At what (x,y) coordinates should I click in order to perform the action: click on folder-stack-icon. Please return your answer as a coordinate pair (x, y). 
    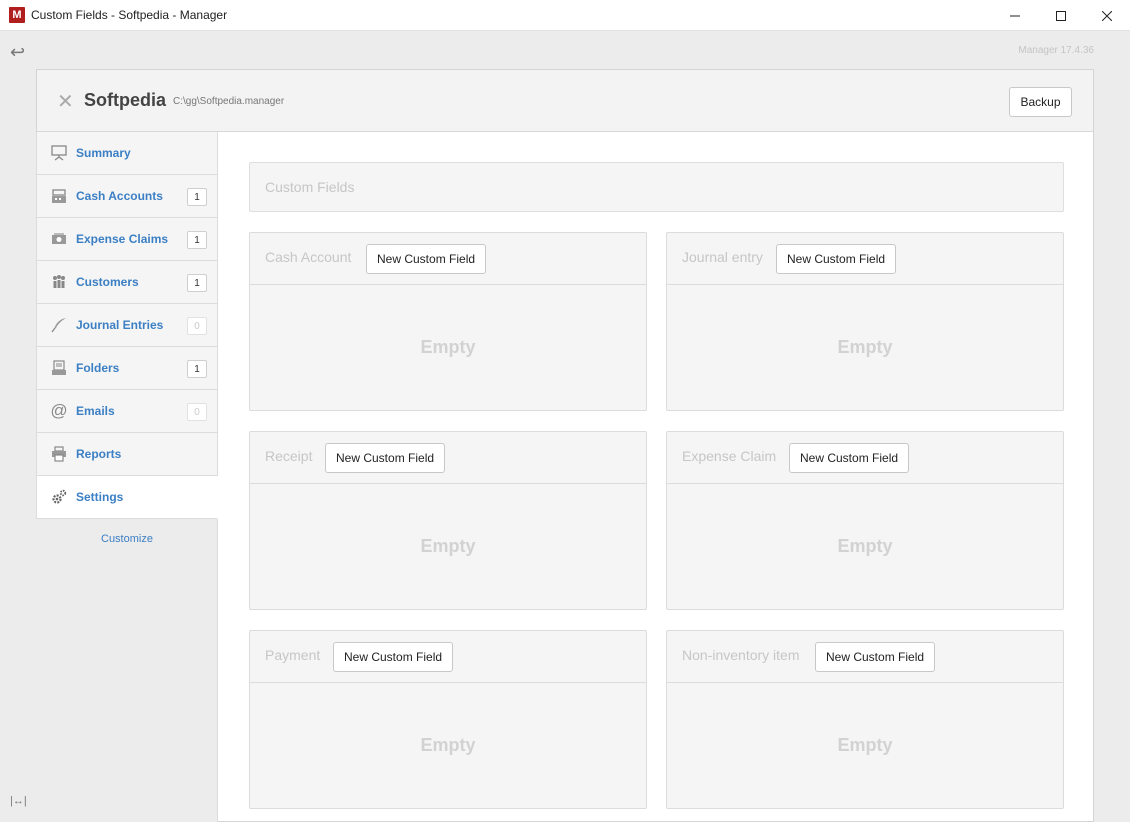
    Looking at the image, I should click on (59, 368).